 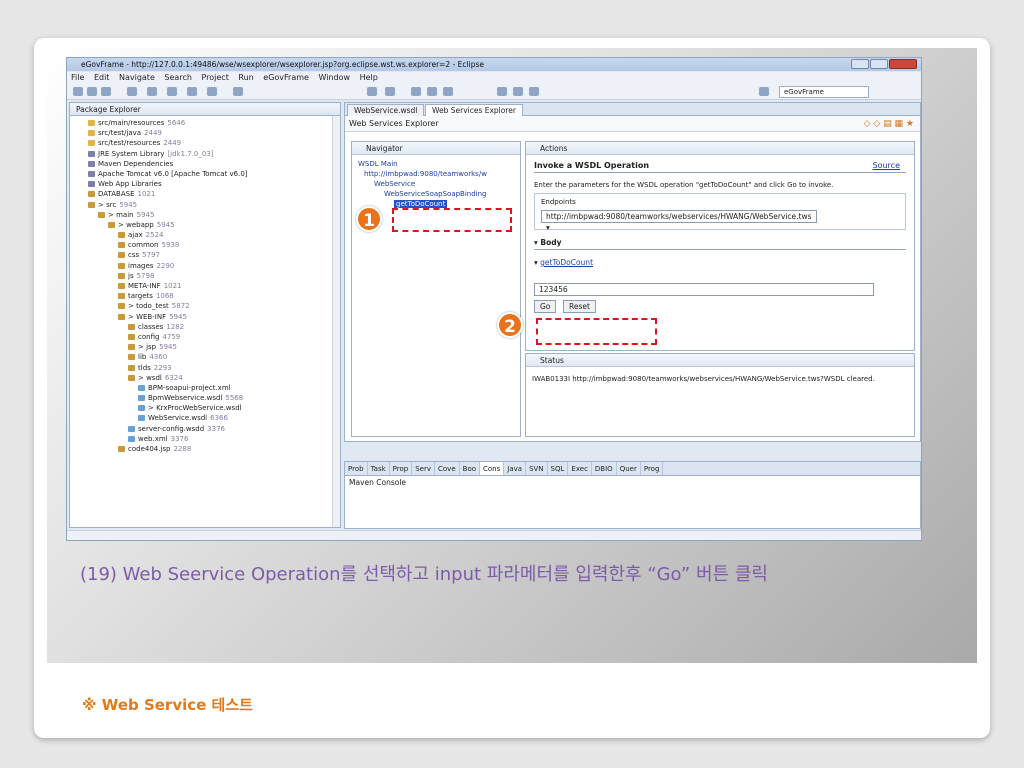 What do you see at coordinates (515, 468) in the screenshot?
I see `view-tab-java: Java` at bounding box center [515, 468].